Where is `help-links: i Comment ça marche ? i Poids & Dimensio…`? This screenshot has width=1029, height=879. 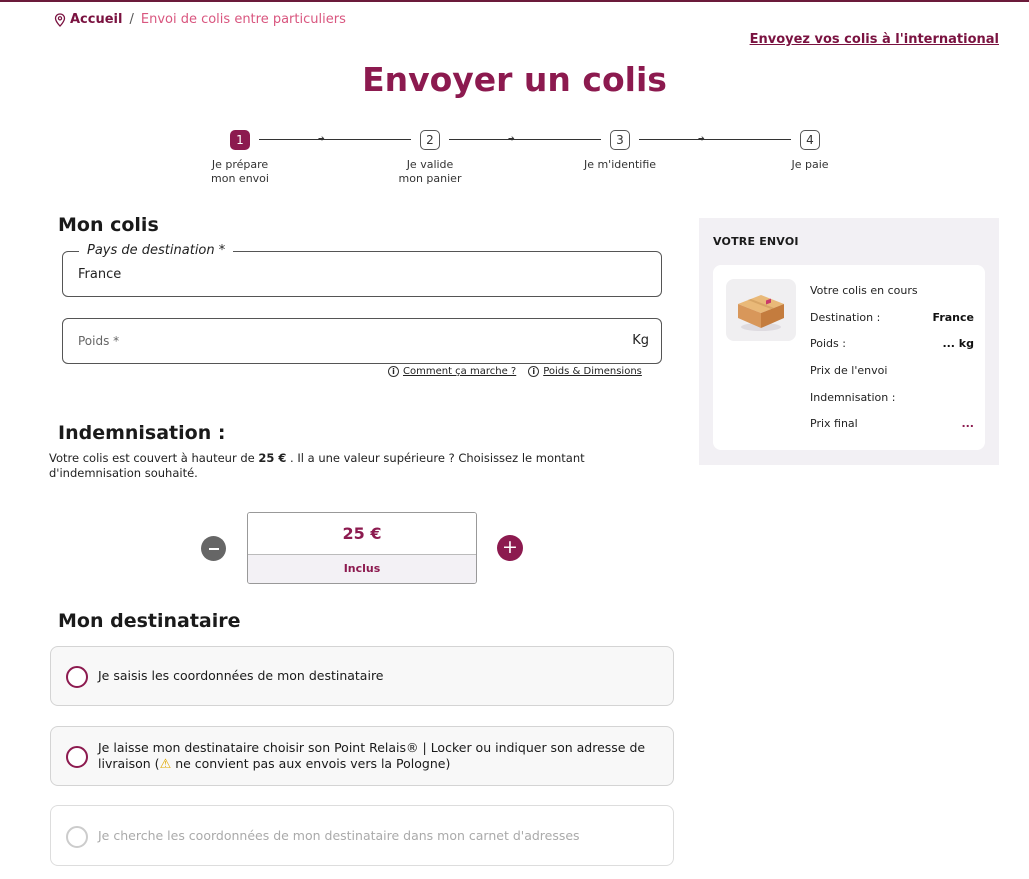 help-links: i Comment ça marche ? i Poids & Dimensio… is located at coordinates (515, 371).